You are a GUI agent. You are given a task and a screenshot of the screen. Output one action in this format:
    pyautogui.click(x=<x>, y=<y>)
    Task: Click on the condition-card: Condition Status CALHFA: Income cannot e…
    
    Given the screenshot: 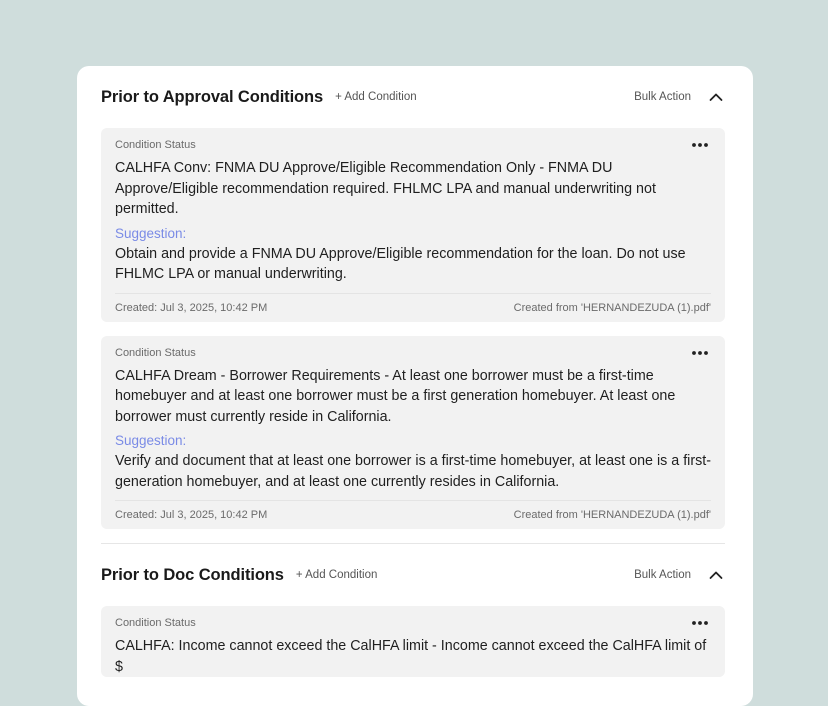 What is the action you would take?
    pyautogui.click(x=413, y=641)
    